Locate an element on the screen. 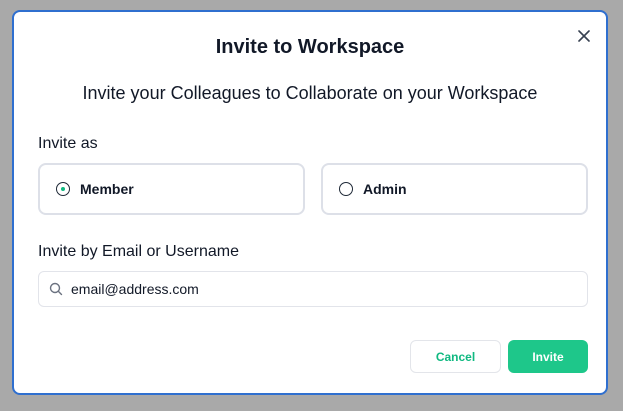  role-option-admin: Admin is located at coordinates (454, 189).